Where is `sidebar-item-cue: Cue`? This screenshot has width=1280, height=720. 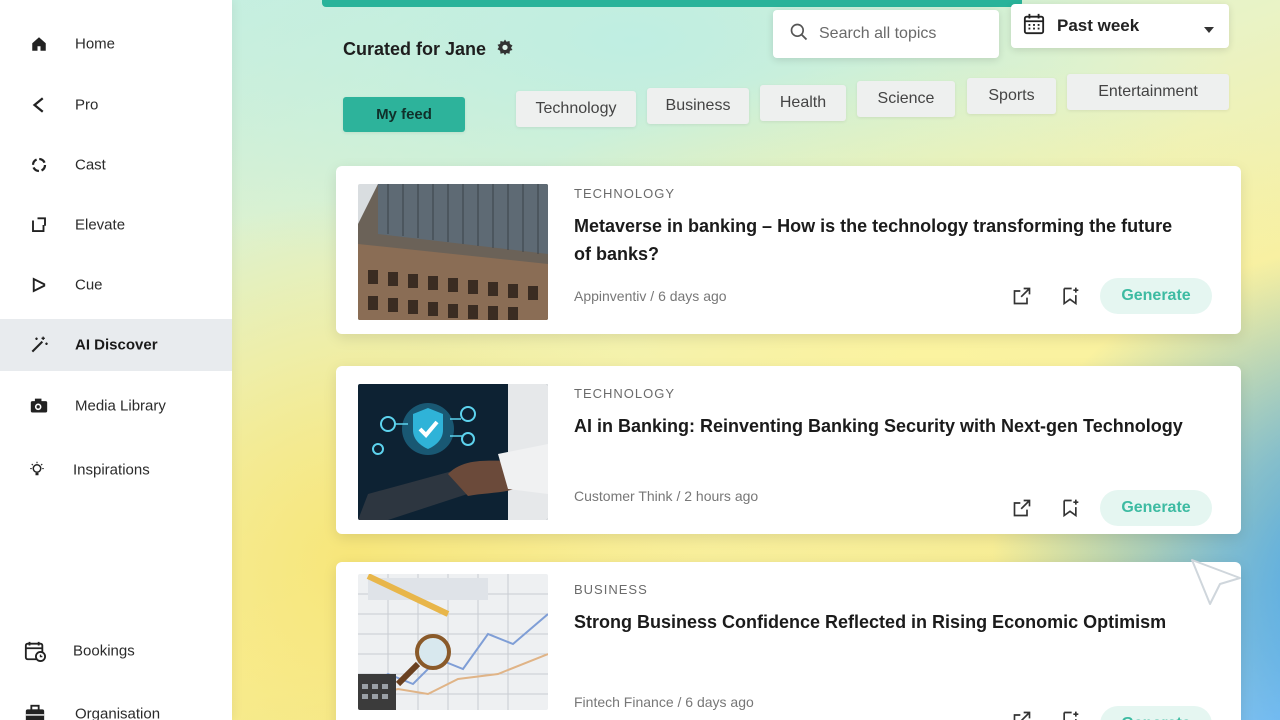 sidebar-item-cue: Cue is located at coordinates (116, 285).